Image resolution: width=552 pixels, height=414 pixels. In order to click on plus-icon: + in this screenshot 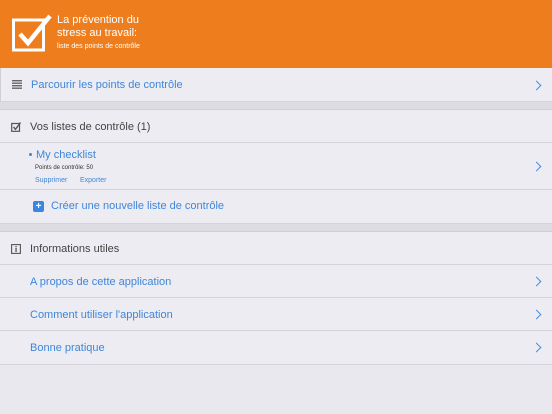, I will do `click(38, 206)`.